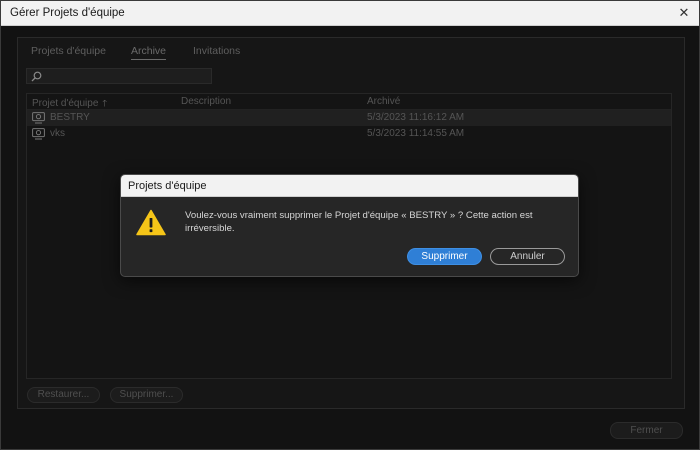  I want to click on close-button: Fermer, so click(646, 430).